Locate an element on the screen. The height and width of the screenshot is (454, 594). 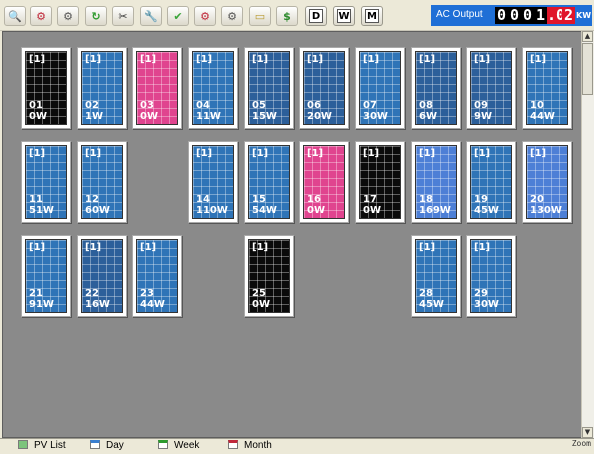
tools-icon: ✂ is located at coordinates (123, 16).